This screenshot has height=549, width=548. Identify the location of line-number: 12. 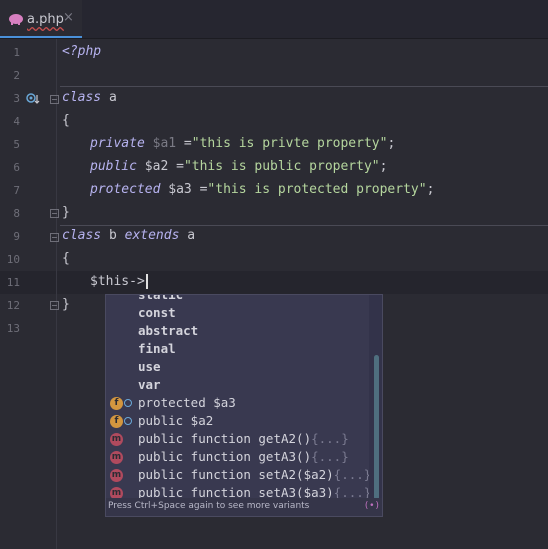
(13, 305).